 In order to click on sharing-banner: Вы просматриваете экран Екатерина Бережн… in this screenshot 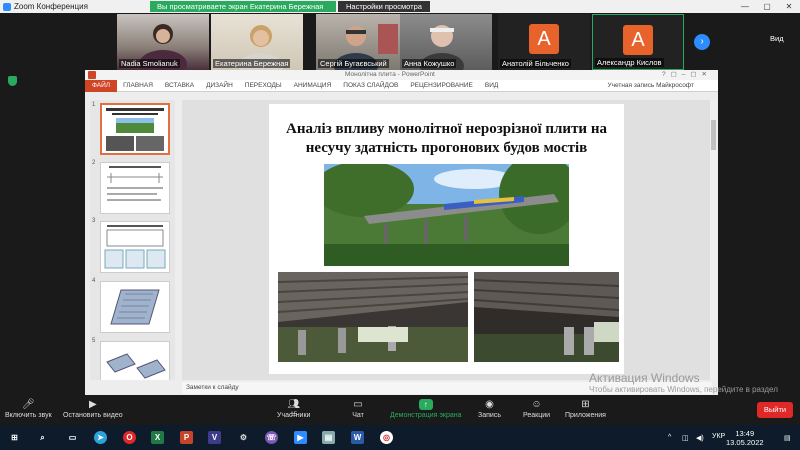, I will do `click(243, 6)`.